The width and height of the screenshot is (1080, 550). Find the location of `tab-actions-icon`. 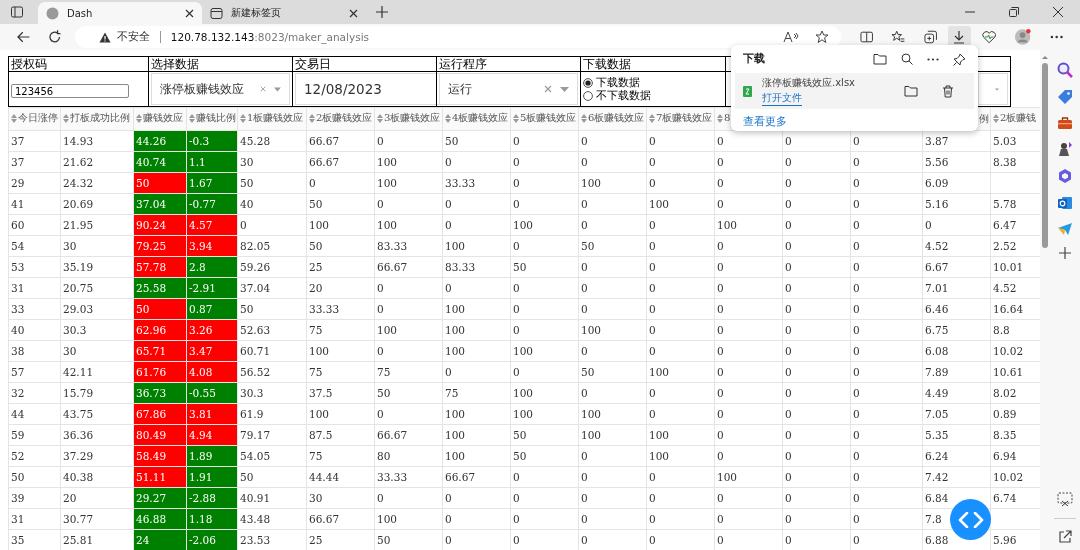

tab-actions-icon is located at coordinates (17, 12).